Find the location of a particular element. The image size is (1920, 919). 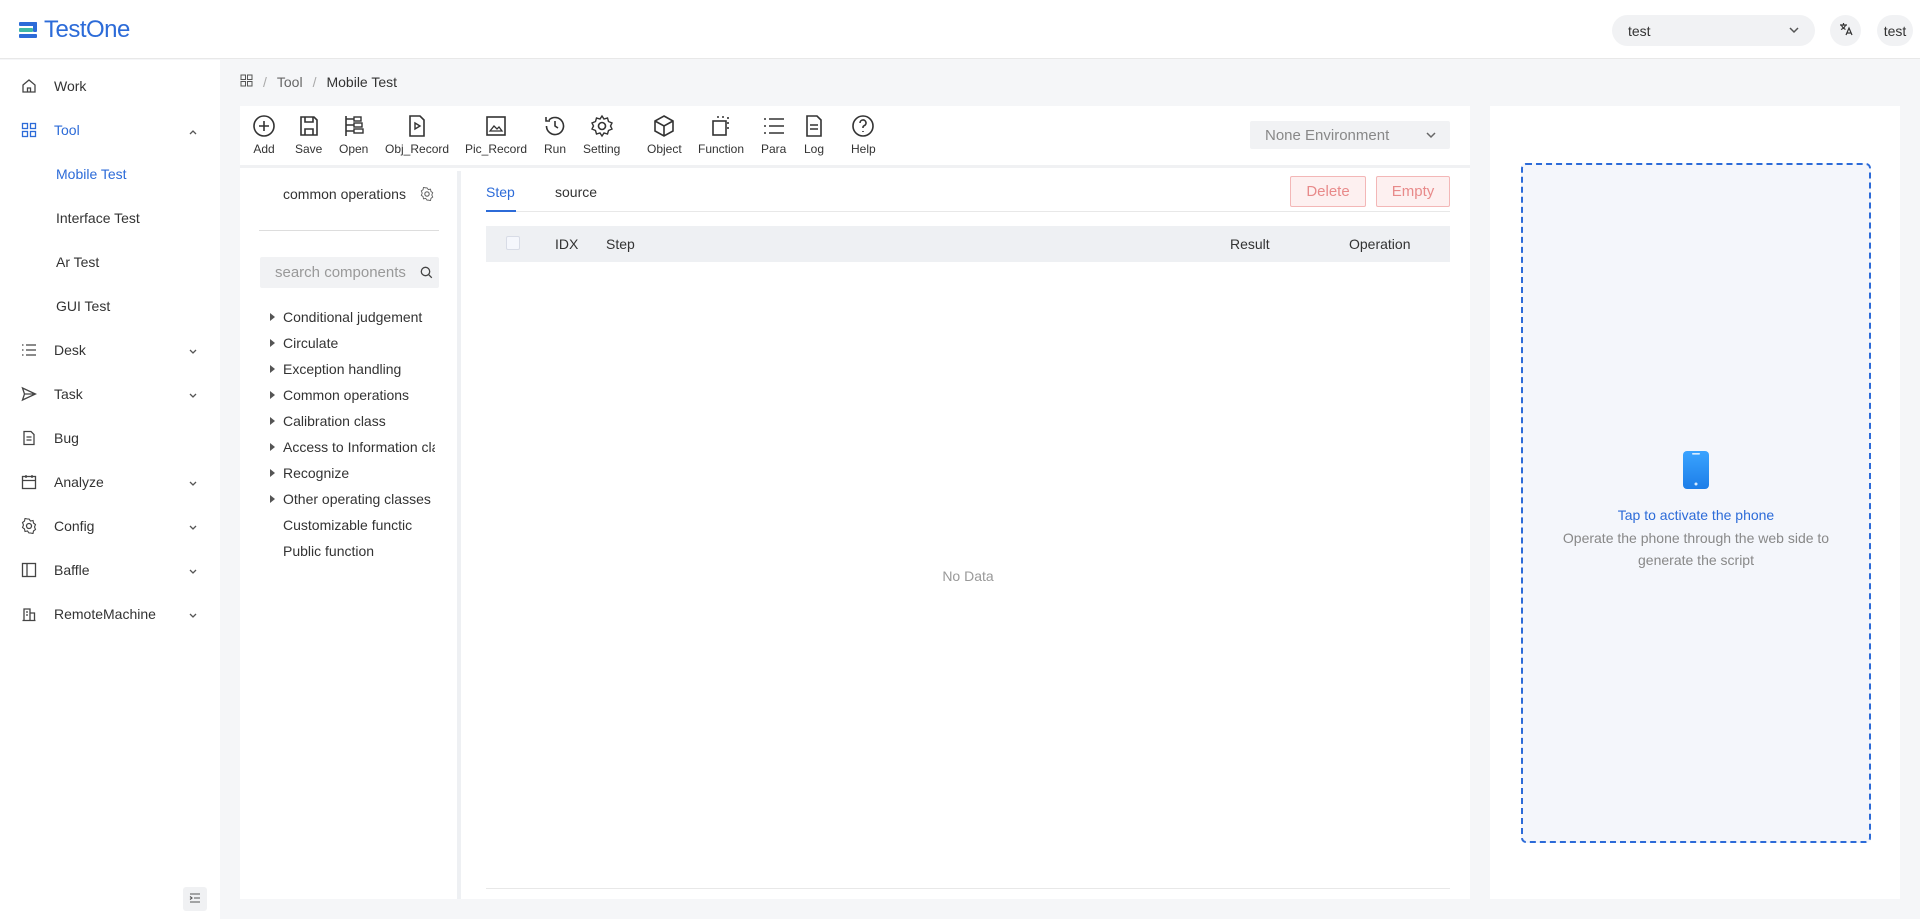

tree-item-exception-handling: Exception handling is located at coordinates (359, 369).